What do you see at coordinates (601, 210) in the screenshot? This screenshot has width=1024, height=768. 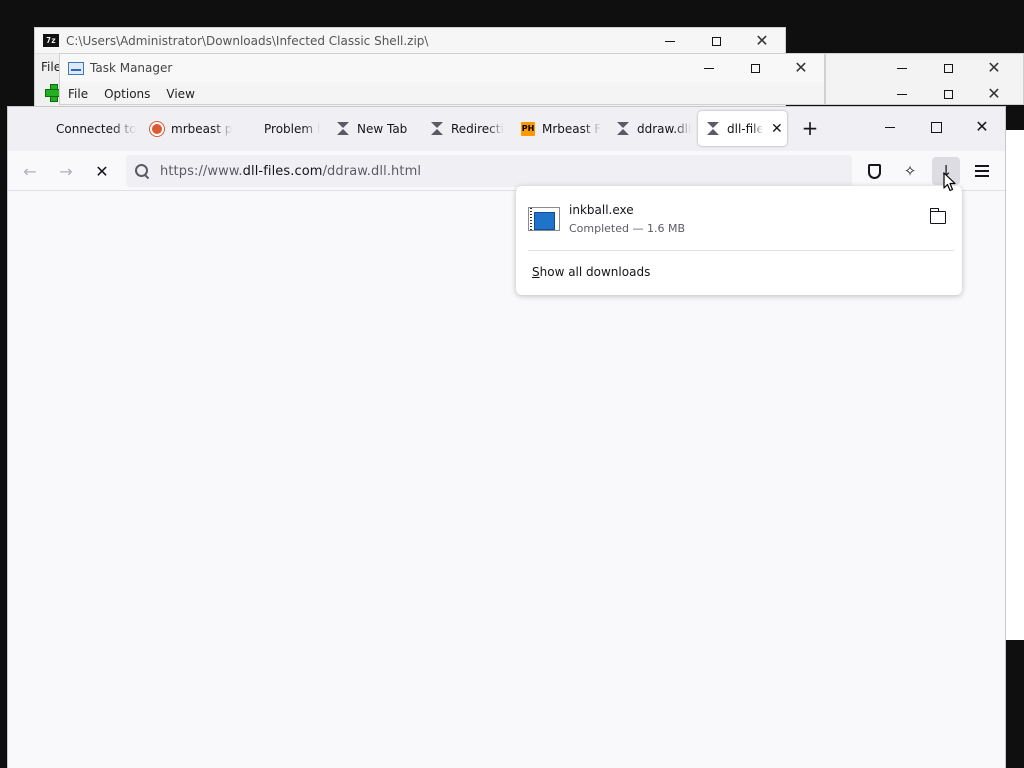 I see `download-filename: inkball.exe` at bounding box center [601, 210].